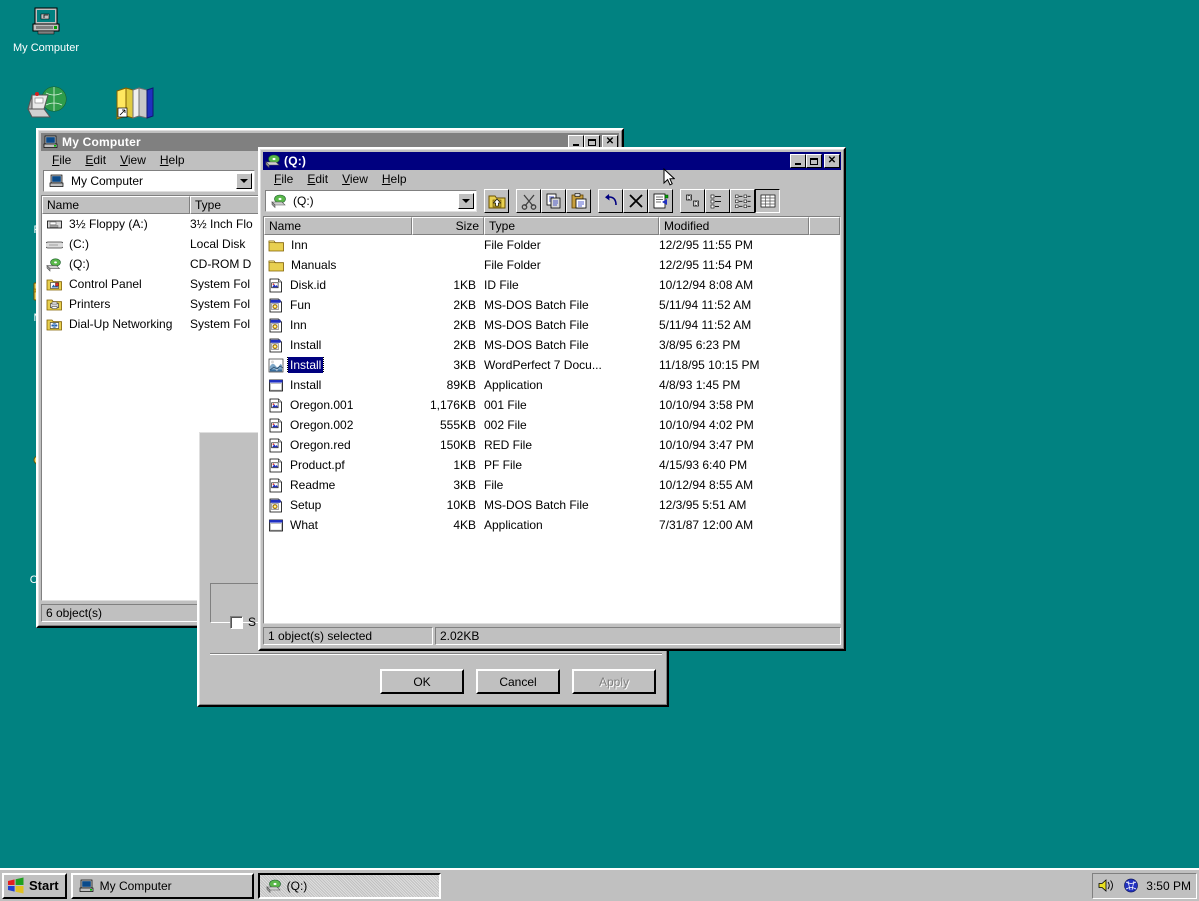 This screenshot has height=901, width=1199. Describe the element at coordinates (79, 264) in the screenshot. I see `drive-name-label: (Q:)` at that location.